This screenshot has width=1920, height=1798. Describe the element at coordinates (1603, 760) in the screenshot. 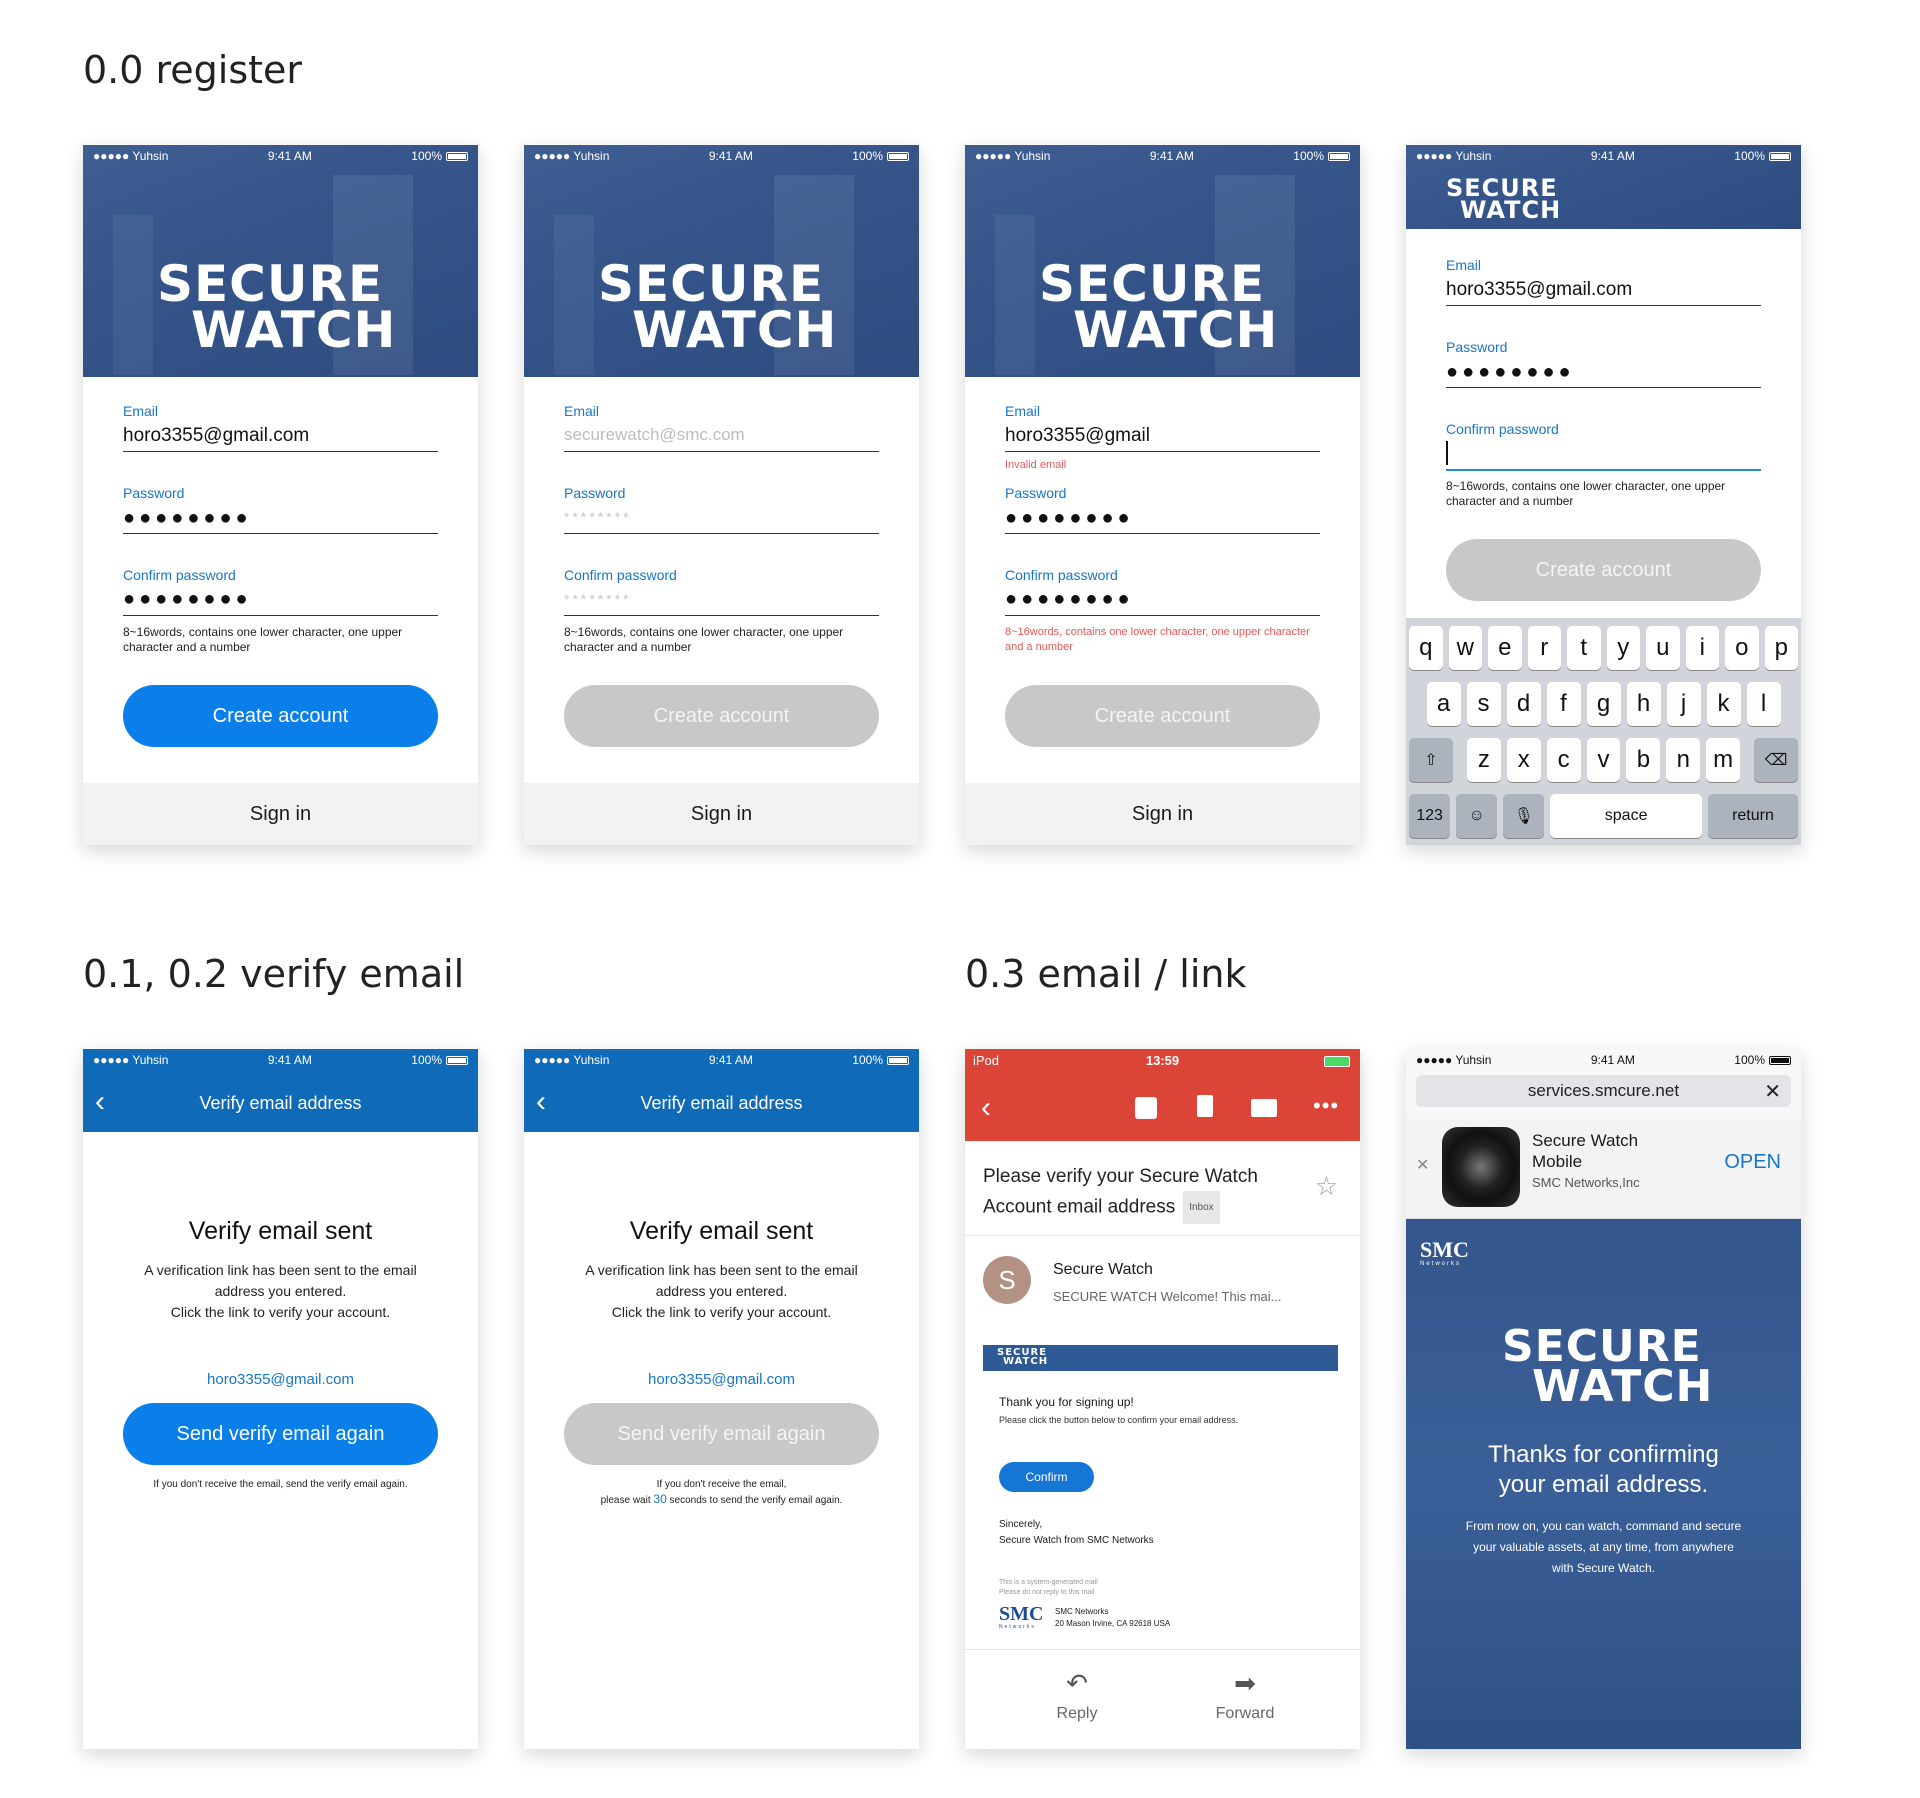

I see `key-v: v` at that location.